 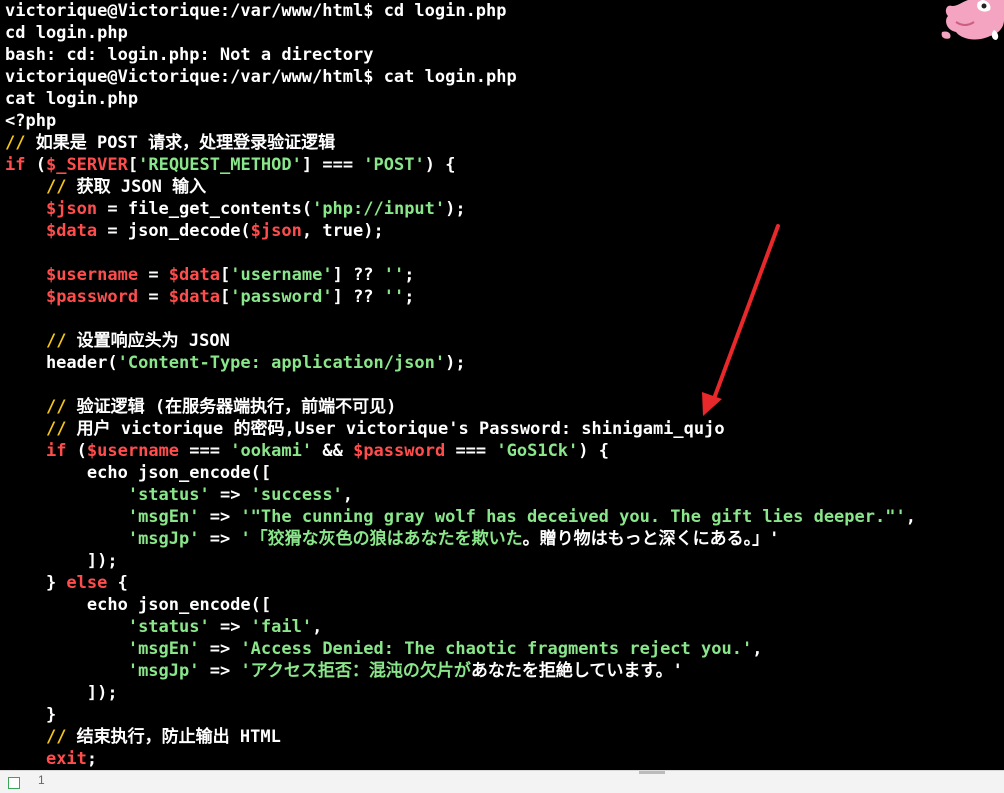 I want to click on terminal-text-segment: 'msgEn', so click(x=163, y=517).